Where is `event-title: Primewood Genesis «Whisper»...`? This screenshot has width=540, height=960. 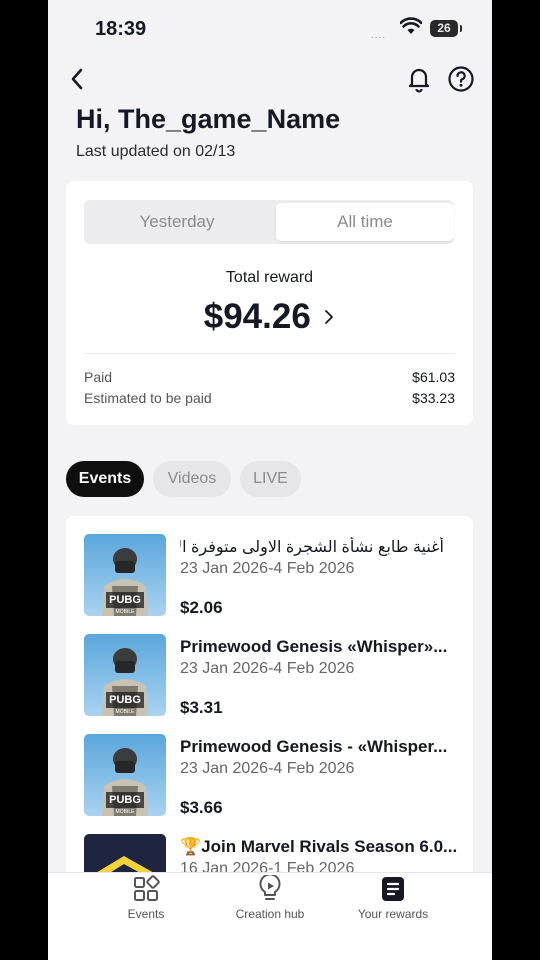 event-title: Primewood Genesis «Whisper»... is located at coordinates (314, 646).